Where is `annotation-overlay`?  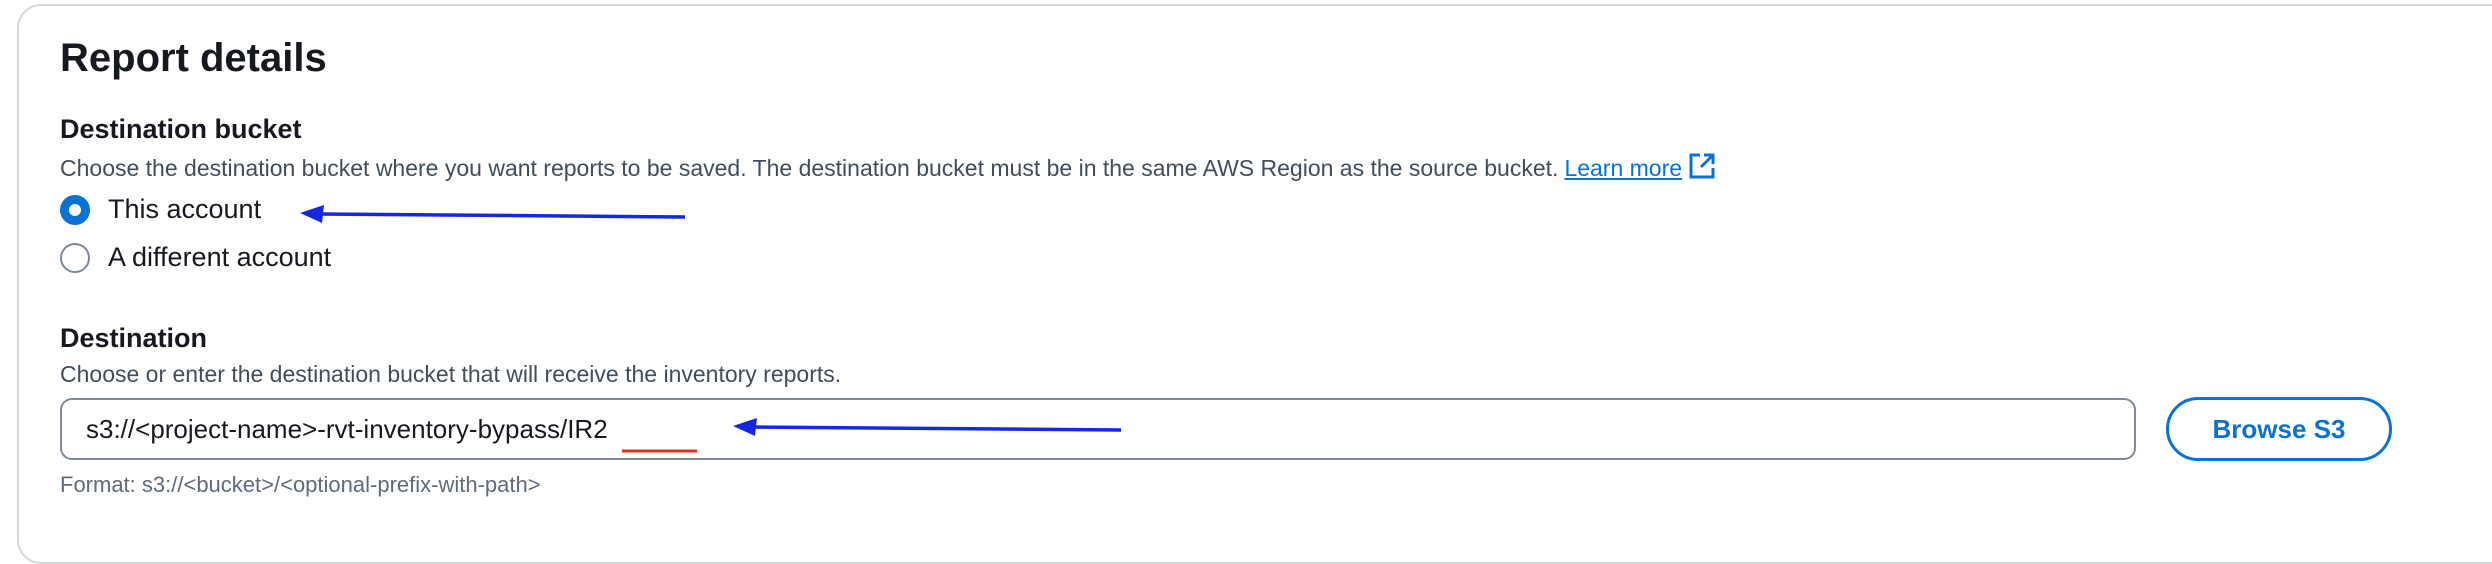 annotation-overlay is located at coordinates (711, 329).